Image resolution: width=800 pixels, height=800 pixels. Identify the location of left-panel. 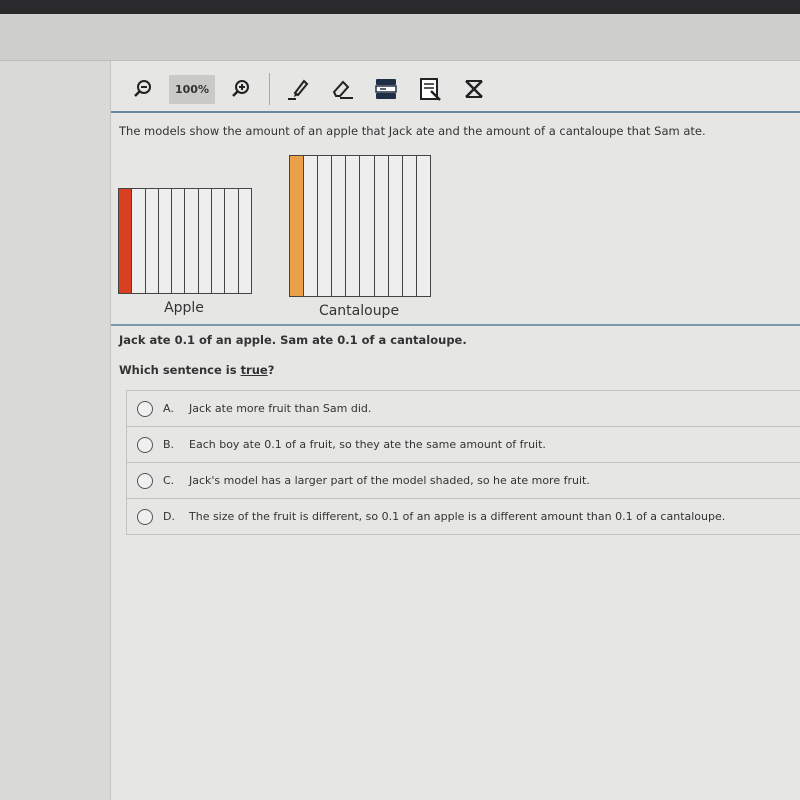
(55, 430).